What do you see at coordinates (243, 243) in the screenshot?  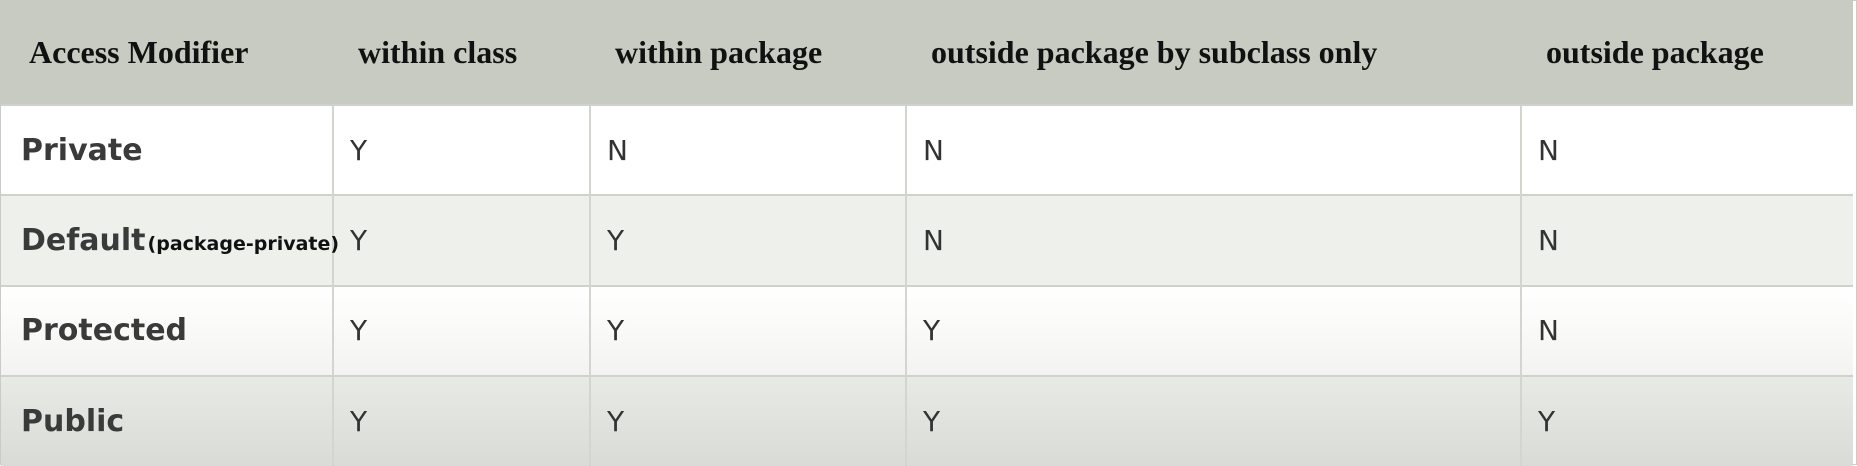 I see `modifier-note: (package-private)` at bounding box center [243, 243].